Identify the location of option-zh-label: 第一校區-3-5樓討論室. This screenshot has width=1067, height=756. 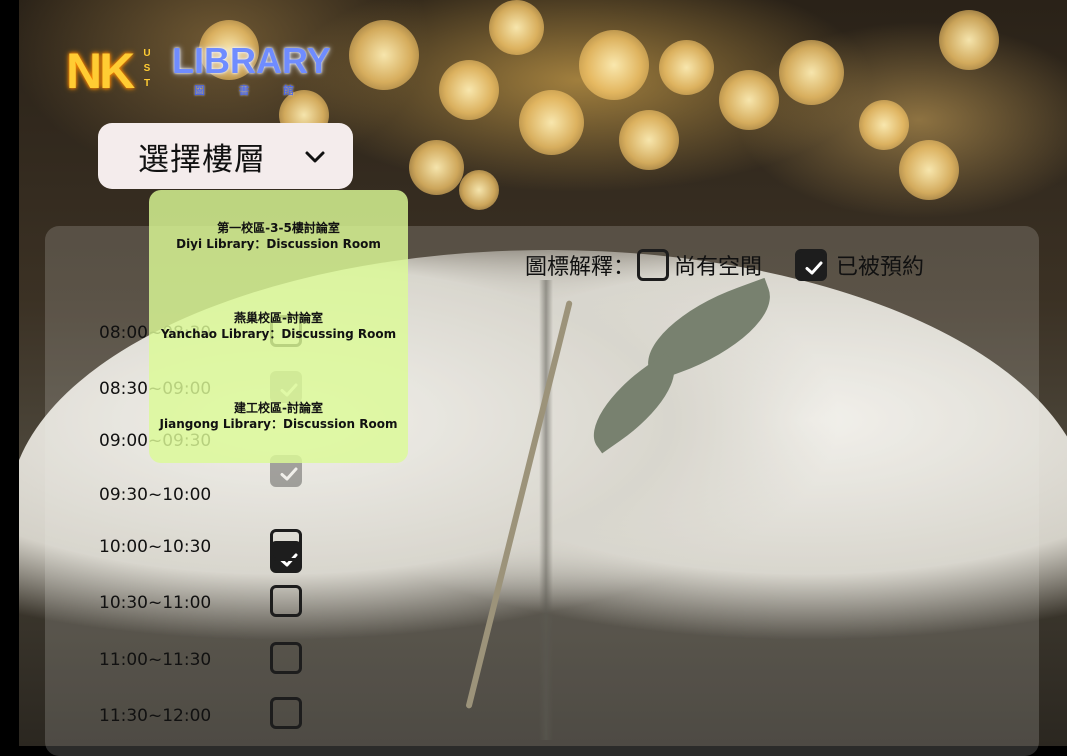
(278, 228).